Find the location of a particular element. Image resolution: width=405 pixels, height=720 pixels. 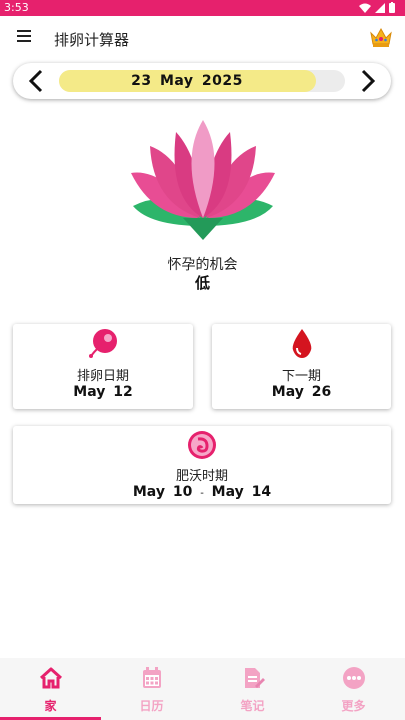

status-time: 3:53 is located at coordinates (16, 7).